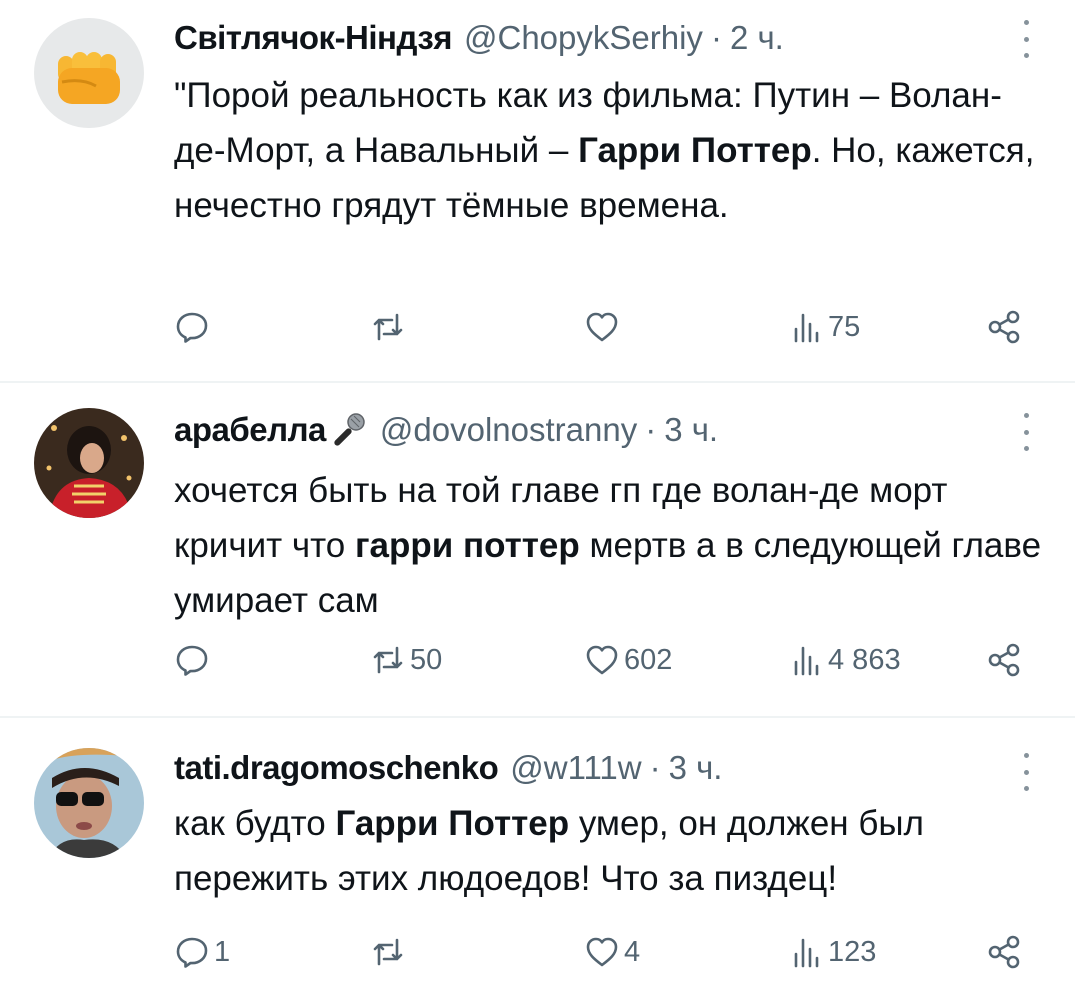  What do you see at coordinates (406, 660) in the screenshot?
I see `retweet-button: 50` at bounding box center [406, 660].